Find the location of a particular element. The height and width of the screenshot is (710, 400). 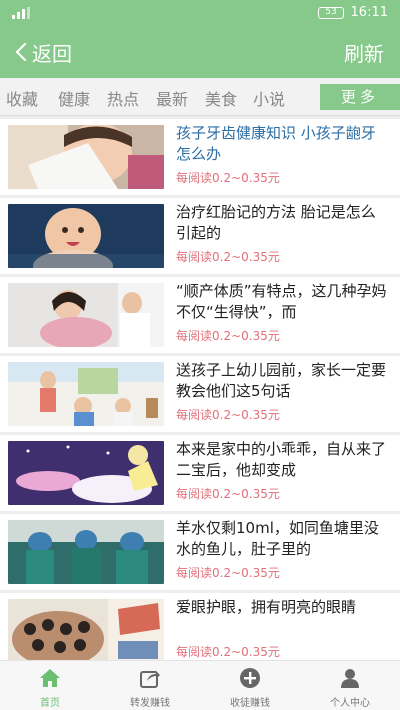

nav-label: 收徒赚钱 is located at coordinates (250, 703).